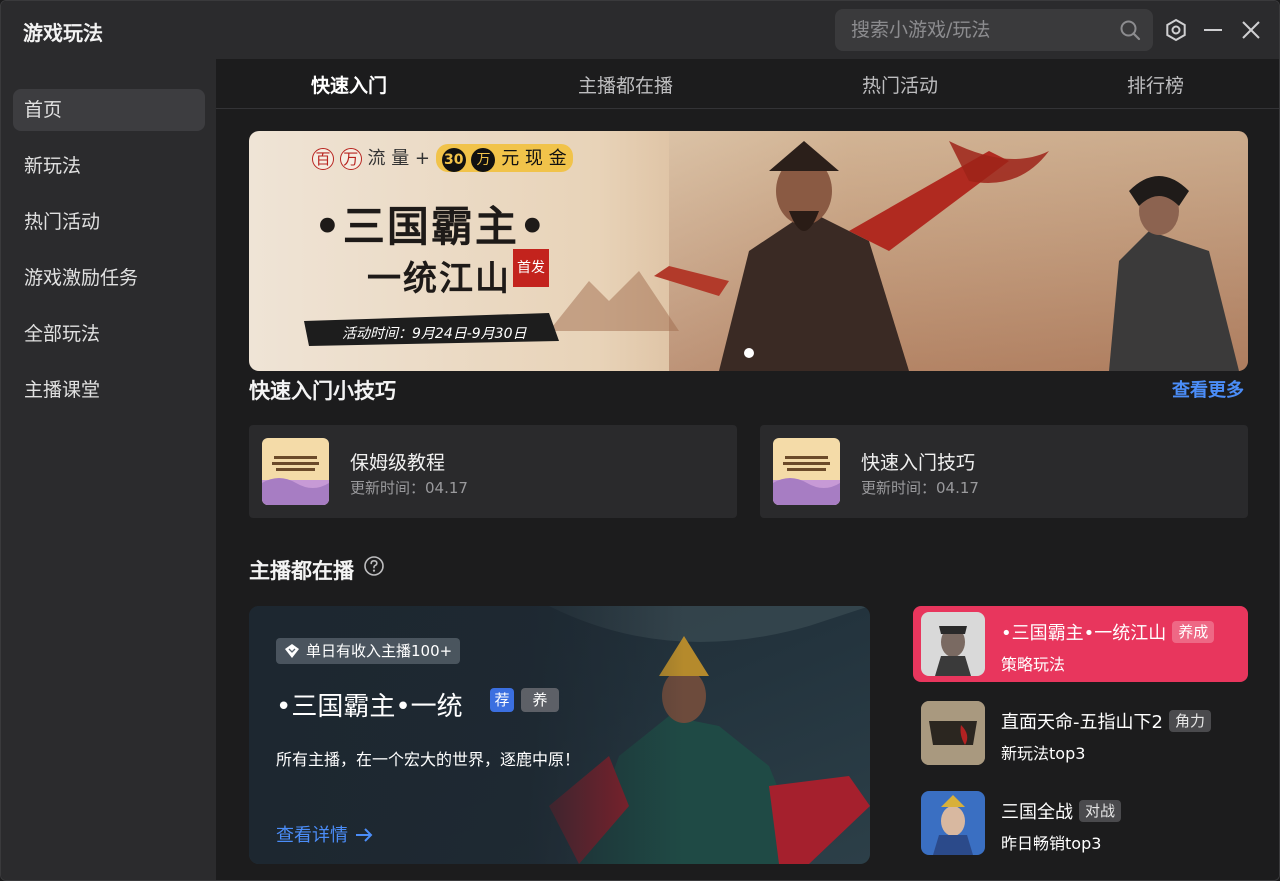 Image resolution: width=1280 pixels, height=881 pixels. What do you see at coordinates (540, 700) in the screenshot?
I see `nurture-tag: 养` at bounding box center [540, 700].